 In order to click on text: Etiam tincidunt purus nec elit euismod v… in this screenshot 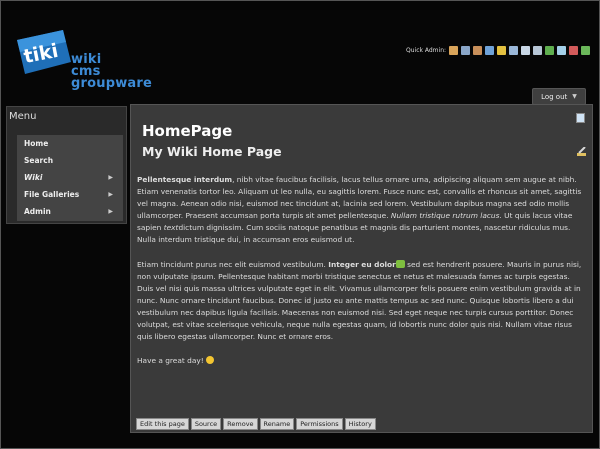, I will do `click(233, 264)`.